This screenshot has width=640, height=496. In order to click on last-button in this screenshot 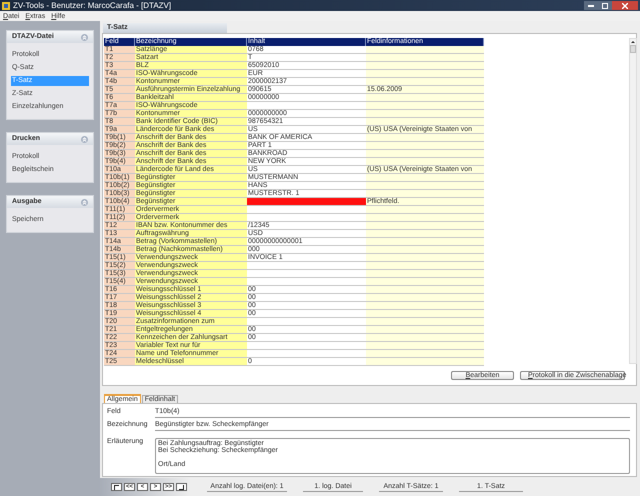, I will do `click(181, 487)`.